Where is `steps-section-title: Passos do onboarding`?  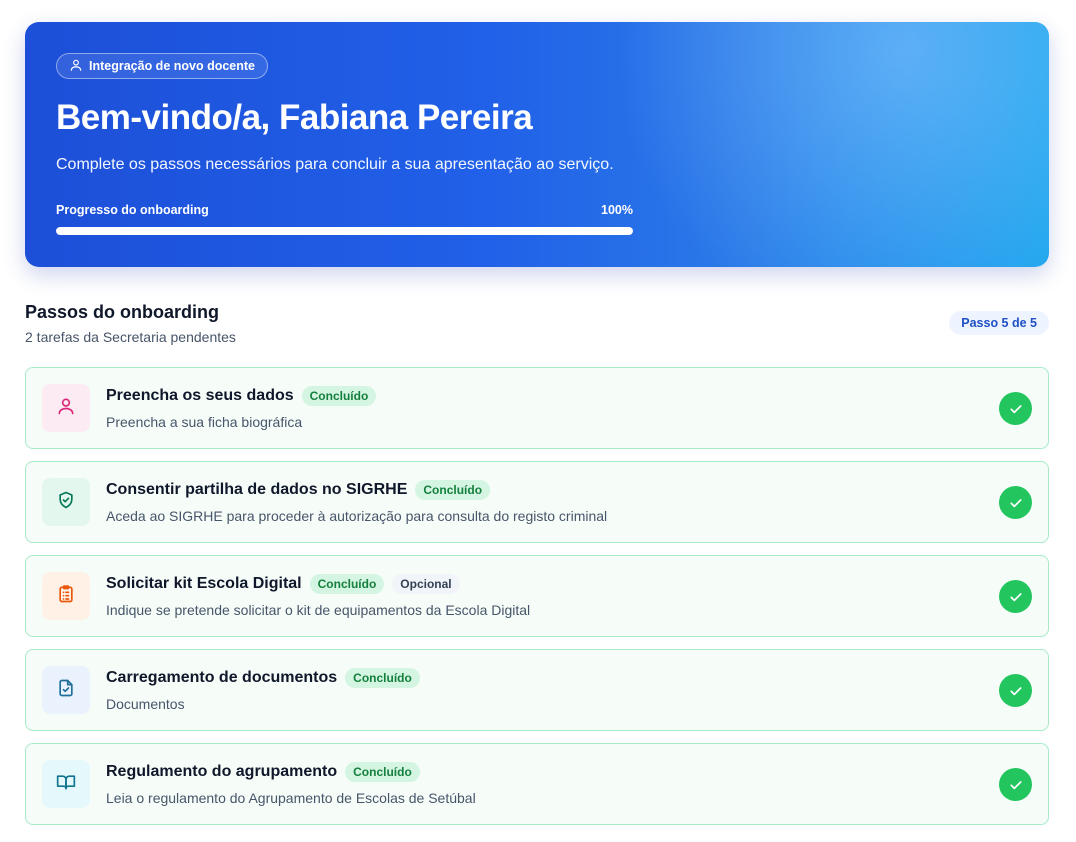
steps-section-title: Passos do onboarding is located at coordinates (122, 312).